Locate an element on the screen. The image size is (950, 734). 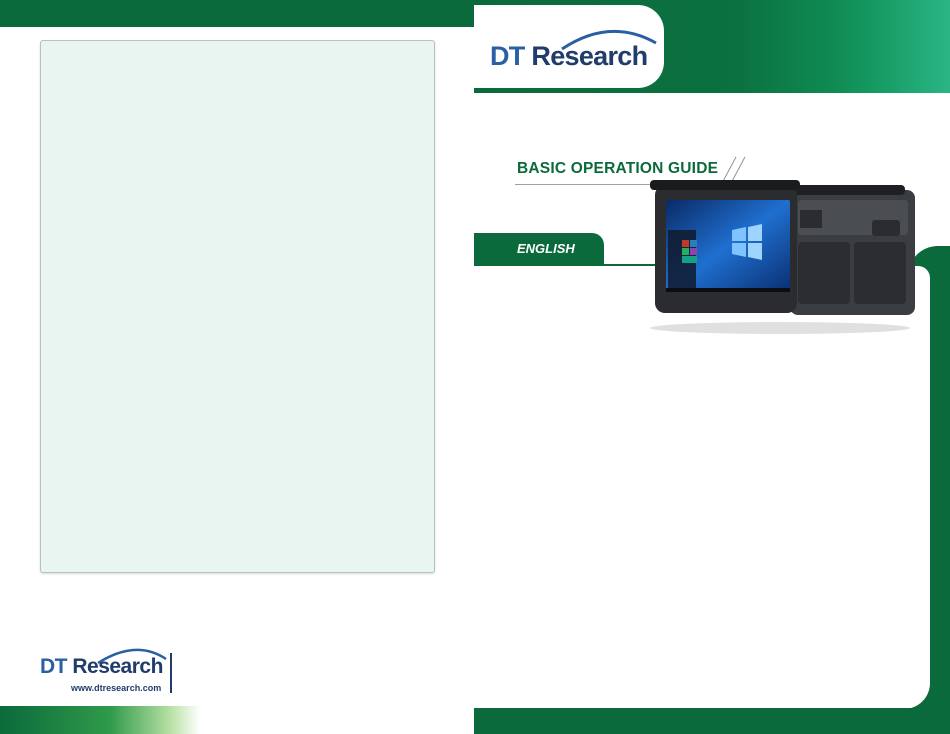
cover-logo: DT Research is located at coordinates (575, 50).